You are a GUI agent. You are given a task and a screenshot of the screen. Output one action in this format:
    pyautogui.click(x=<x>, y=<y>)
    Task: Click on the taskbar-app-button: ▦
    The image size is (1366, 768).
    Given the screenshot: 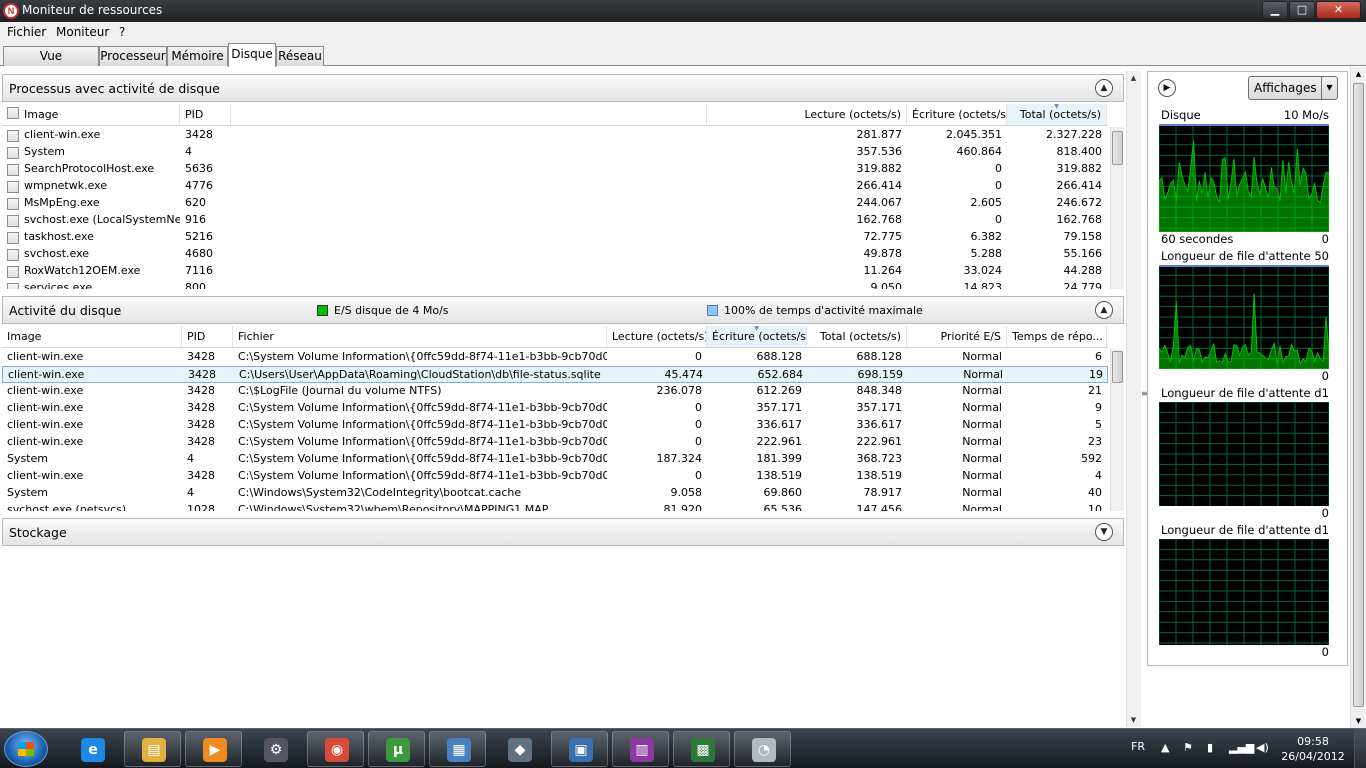 What is the action you would take?
    pyautogui.click(x=457, y=749)
    